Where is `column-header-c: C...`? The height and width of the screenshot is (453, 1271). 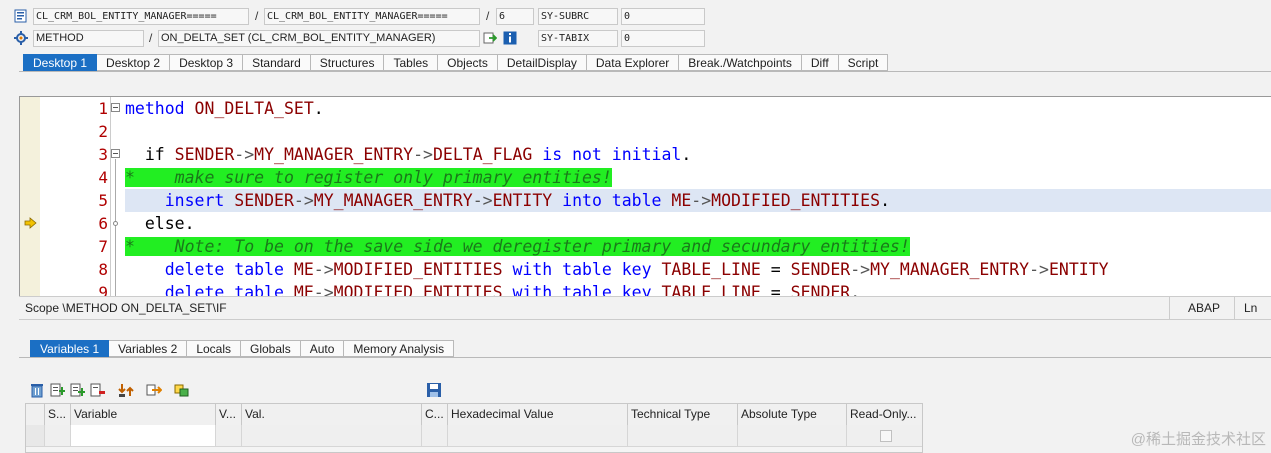 column-header-c: C... is located at coordinates (435, 414).